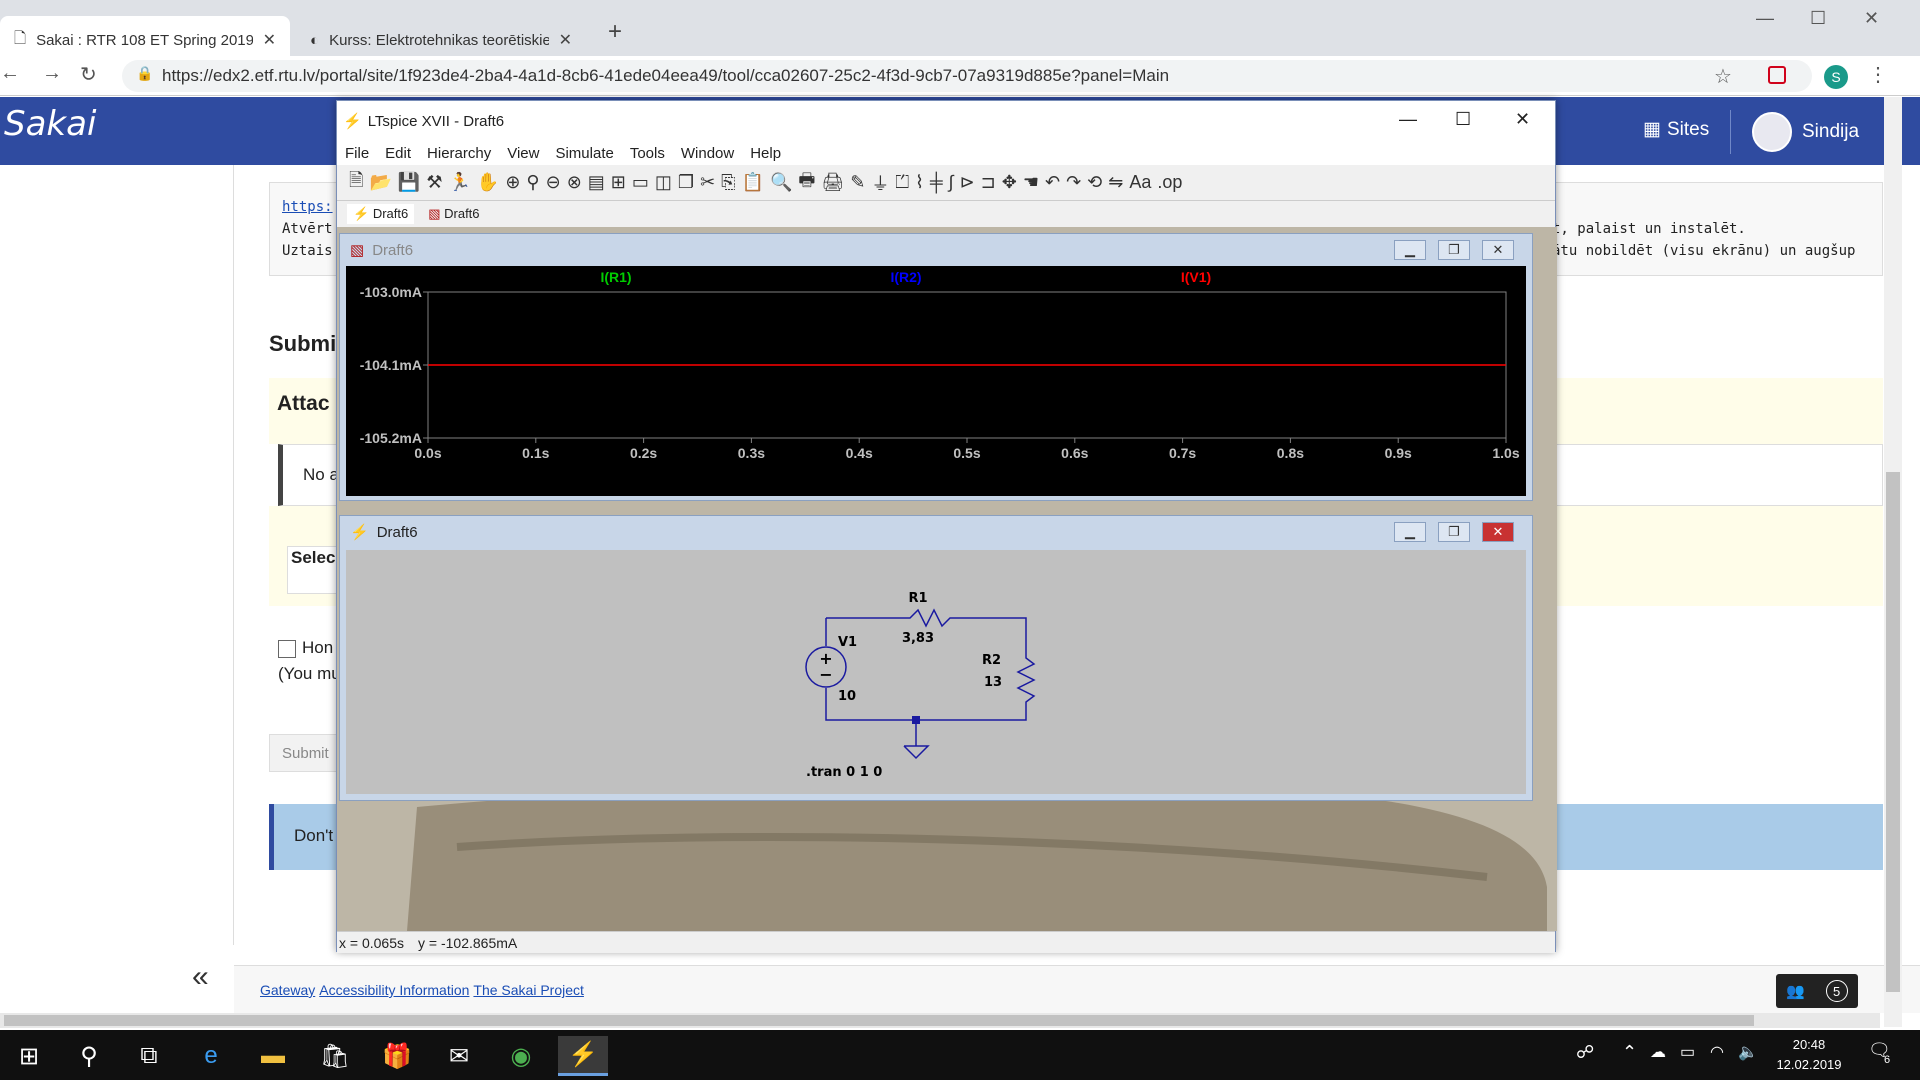  I want to click on menu-tools: Tools, so click(647, 153).